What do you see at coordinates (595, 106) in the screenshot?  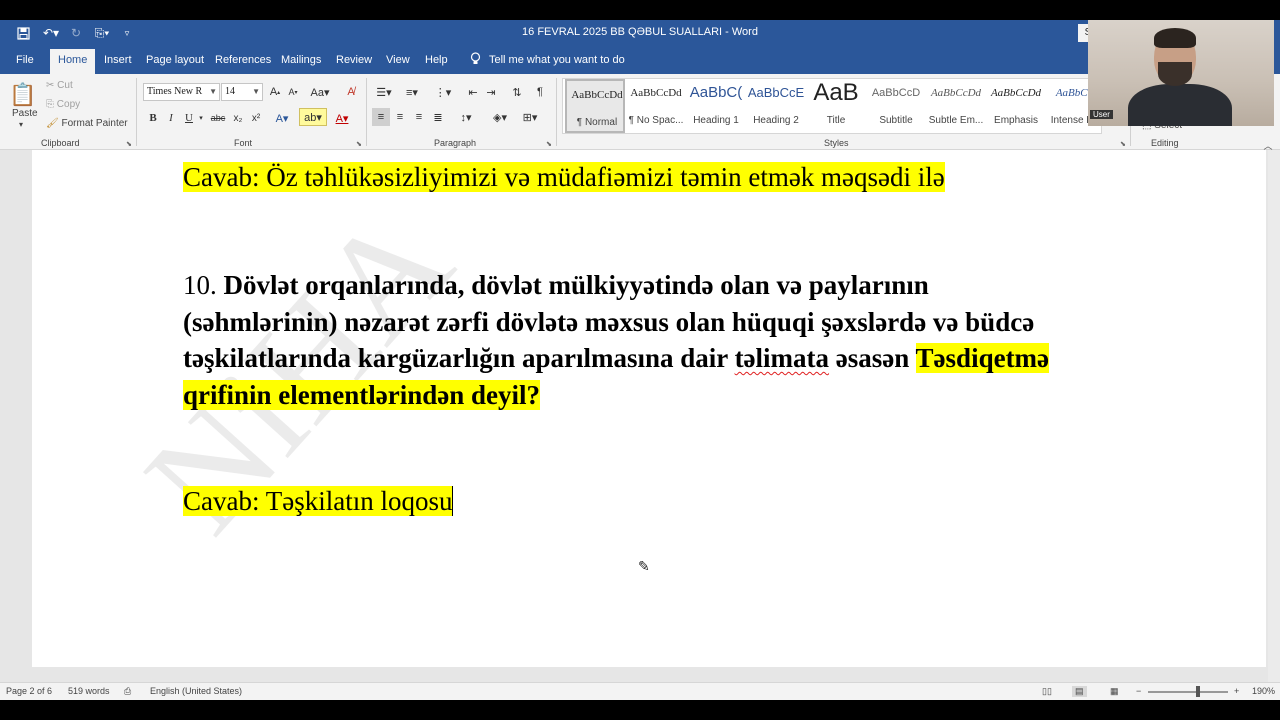 I see `style-normal: AaBbCcDd ¶ Normal` at bounding box center [595, 106].